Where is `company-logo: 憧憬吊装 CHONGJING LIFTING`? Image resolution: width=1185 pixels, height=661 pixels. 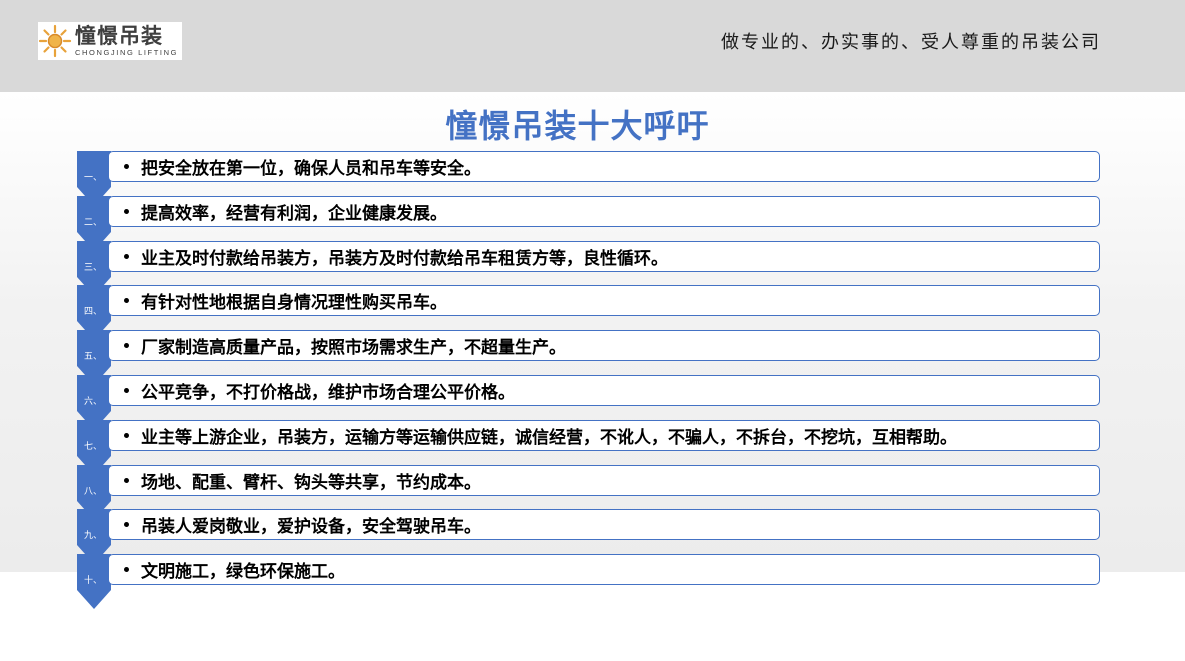
company-logo: 憧憬吊装 CHONGJING LIFTING is located at coordinates (110, 41).